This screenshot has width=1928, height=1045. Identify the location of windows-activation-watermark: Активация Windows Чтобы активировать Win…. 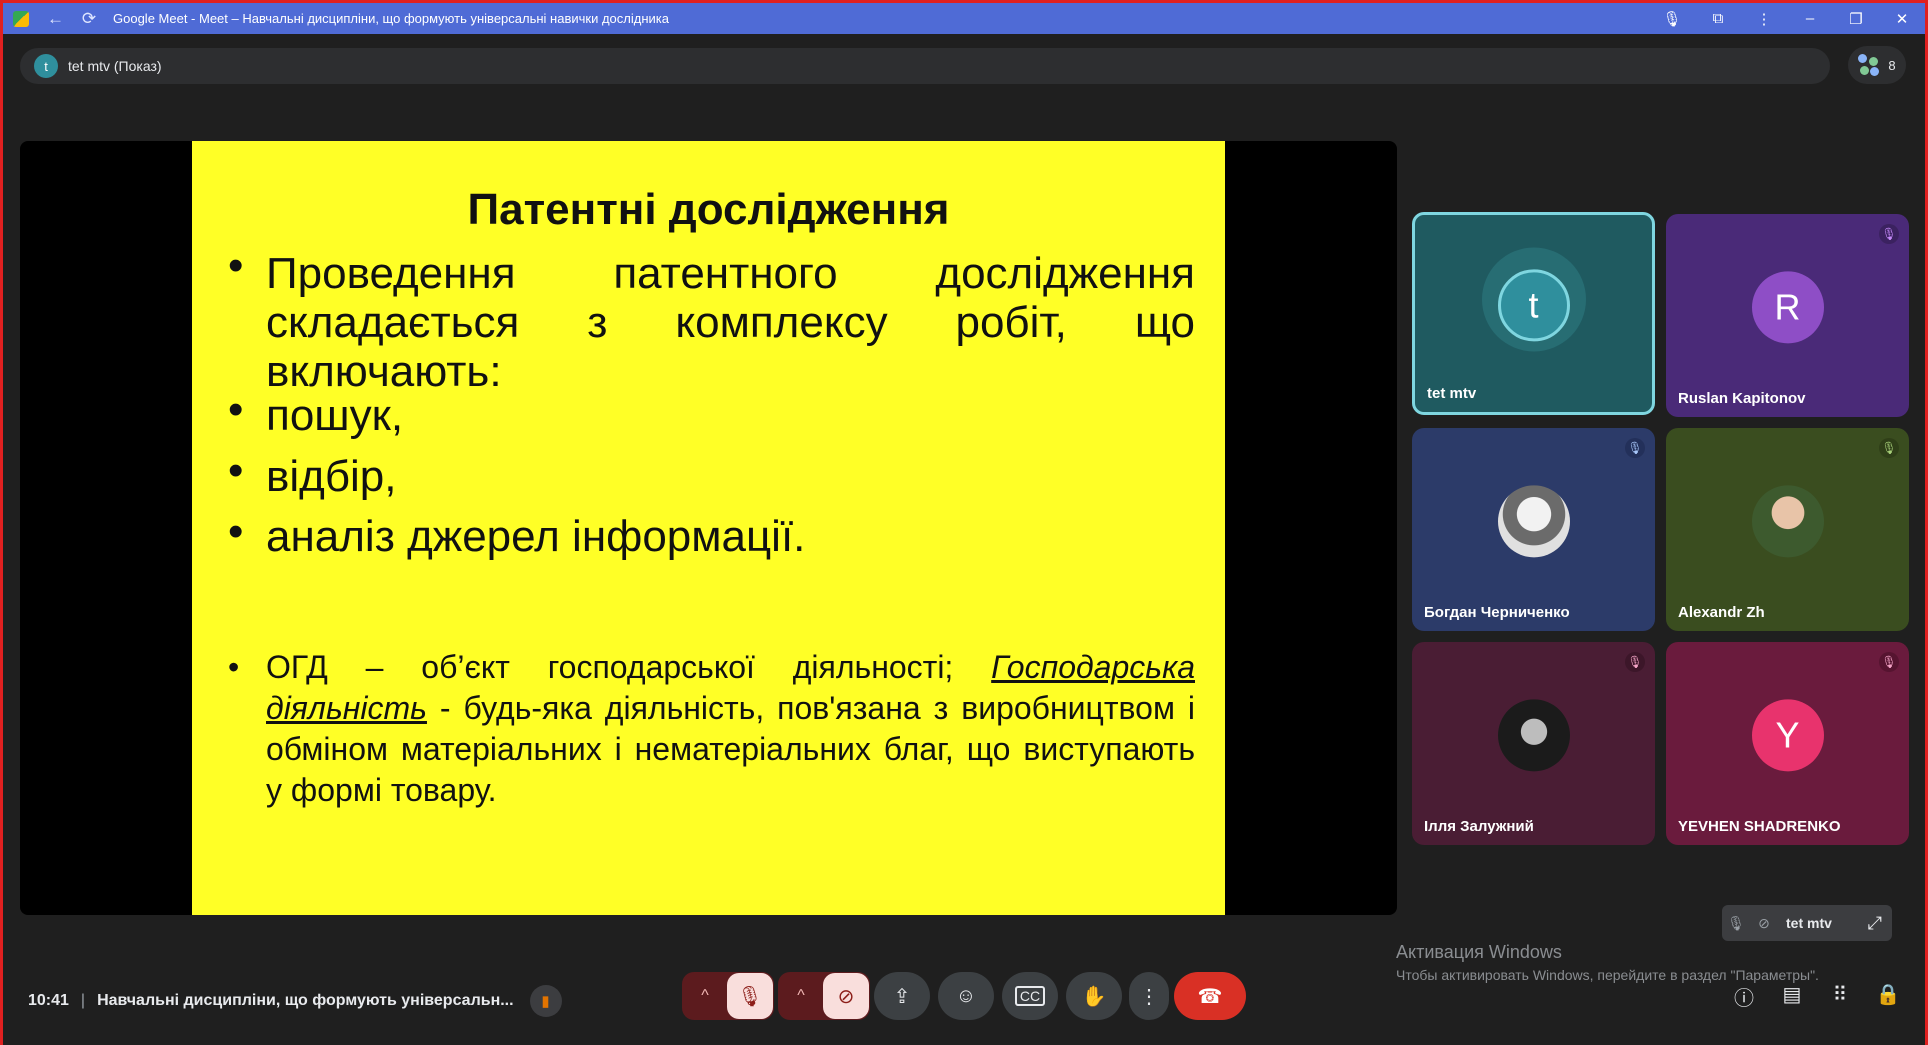
(1607, 962).